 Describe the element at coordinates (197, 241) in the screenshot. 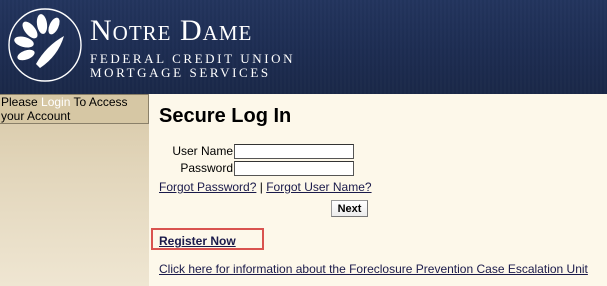

I see `register-now-link: Register Now` at that location.